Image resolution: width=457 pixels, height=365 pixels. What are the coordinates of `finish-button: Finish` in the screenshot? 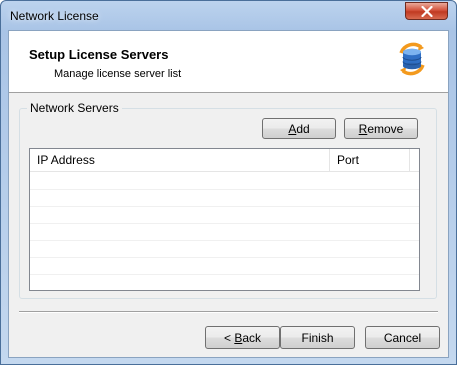 It's located at (317, 337).